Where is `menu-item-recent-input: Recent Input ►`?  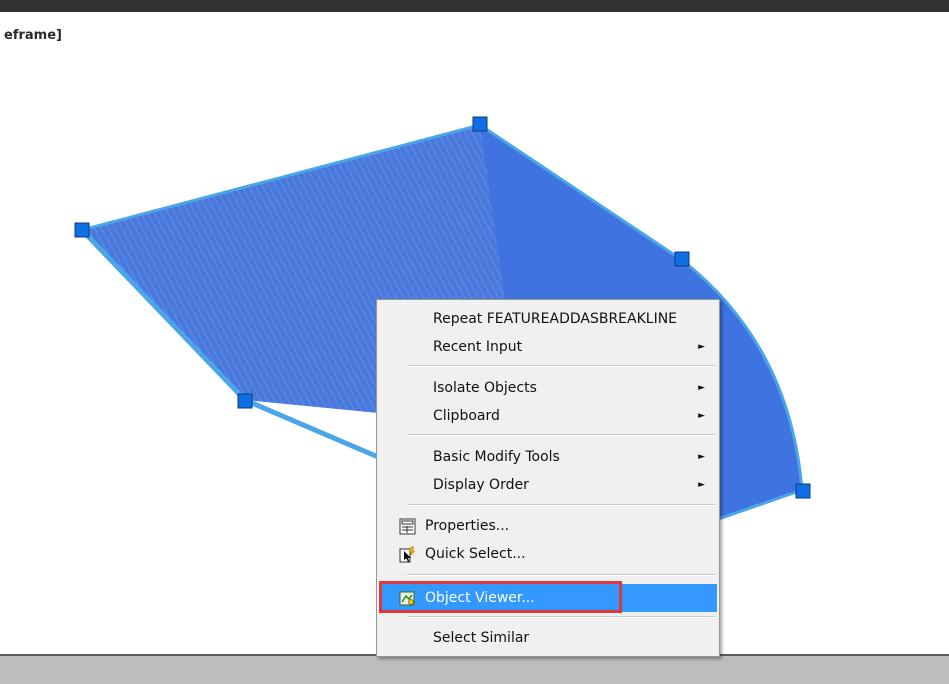
menu-item-recent-input: Recent Input ► is located at coordinates (548, 347).